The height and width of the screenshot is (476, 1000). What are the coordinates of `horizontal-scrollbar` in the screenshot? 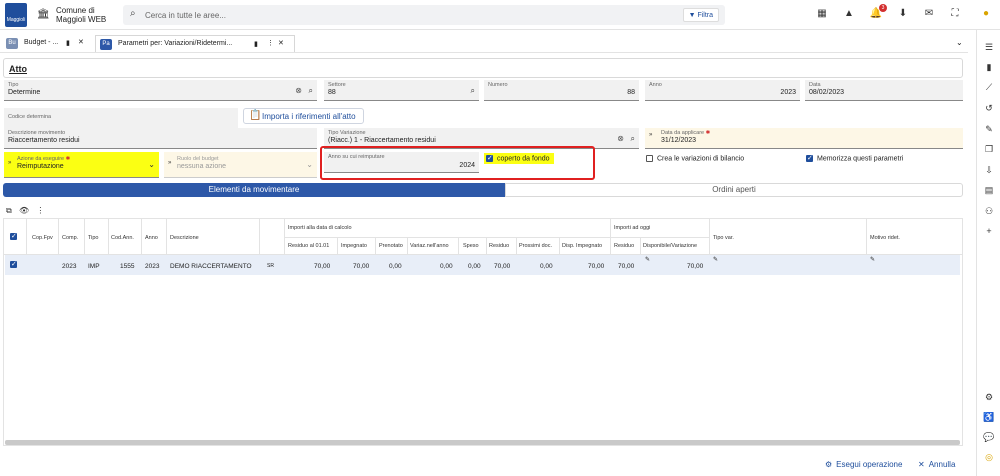 It's located at (482, 442).